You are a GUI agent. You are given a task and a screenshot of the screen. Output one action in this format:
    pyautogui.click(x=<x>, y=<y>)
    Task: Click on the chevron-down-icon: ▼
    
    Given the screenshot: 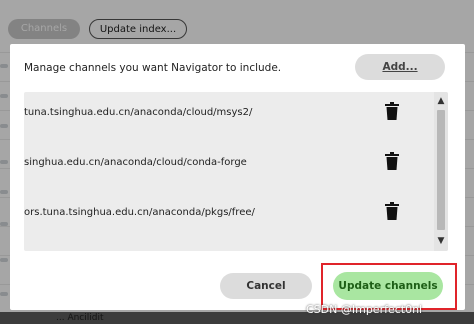 What is the action you would take?
    pyautogui.click(x=441, y=241)
    